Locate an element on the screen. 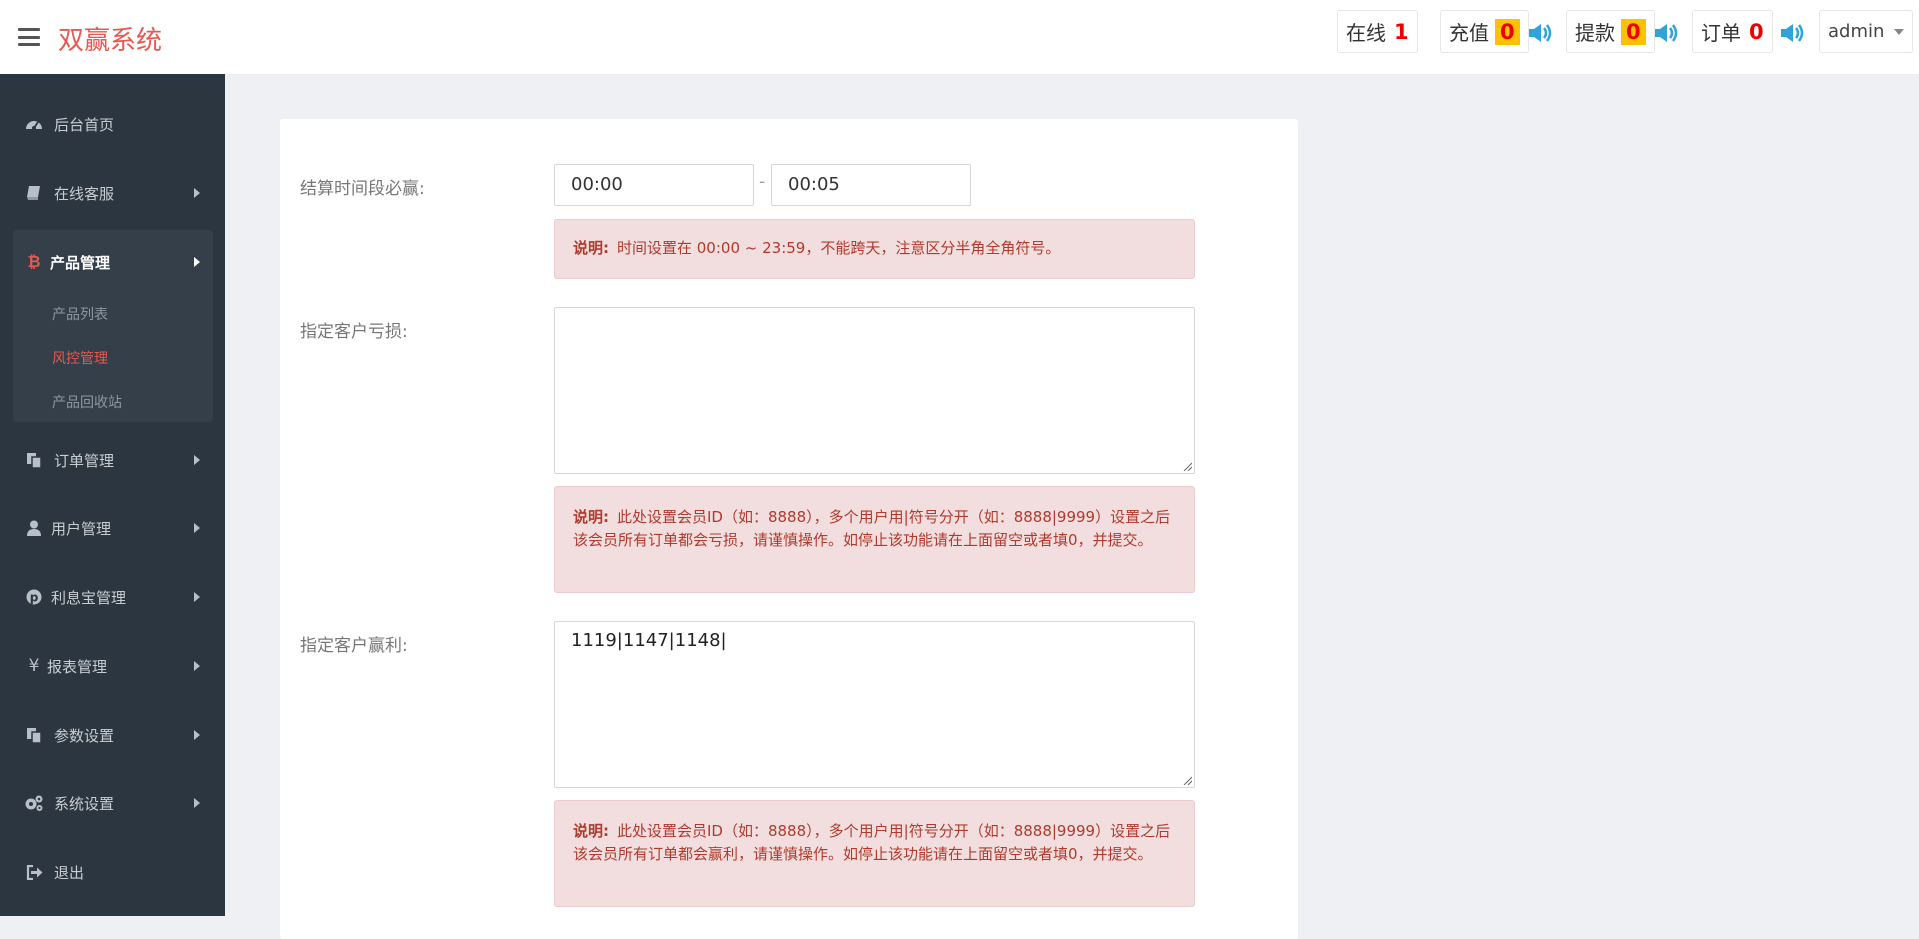 The height and width of the screenshot is (939, 1919). win-customer-label: 指定客户赢利: is located at coordinates (354, 646).